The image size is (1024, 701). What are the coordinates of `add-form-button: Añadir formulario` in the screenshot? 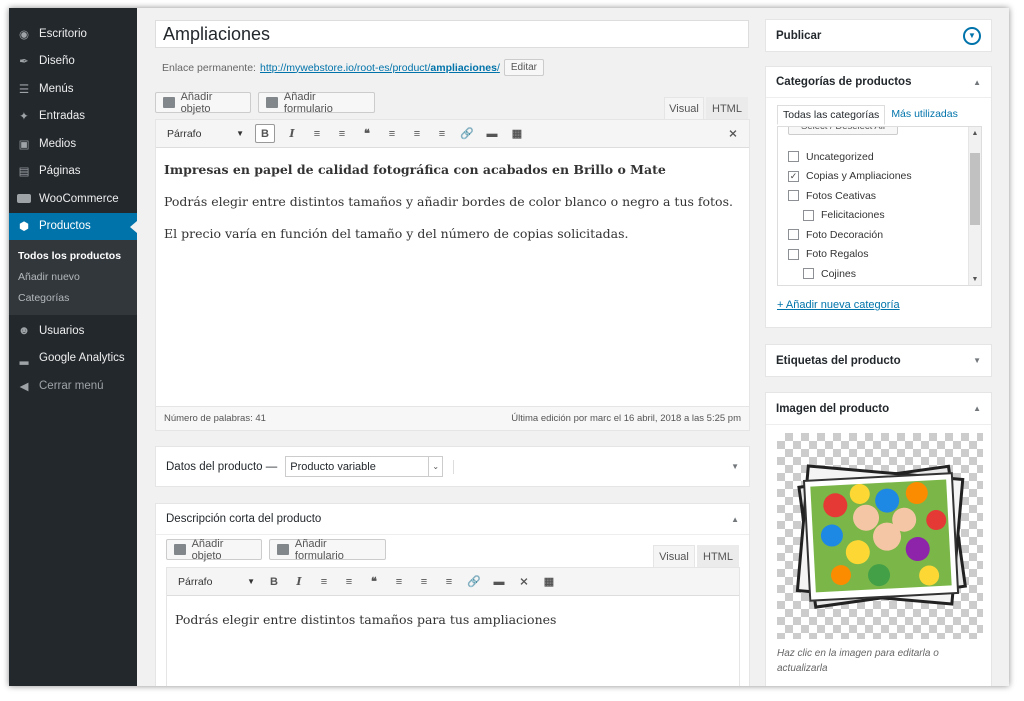 It's located at (316, 103).